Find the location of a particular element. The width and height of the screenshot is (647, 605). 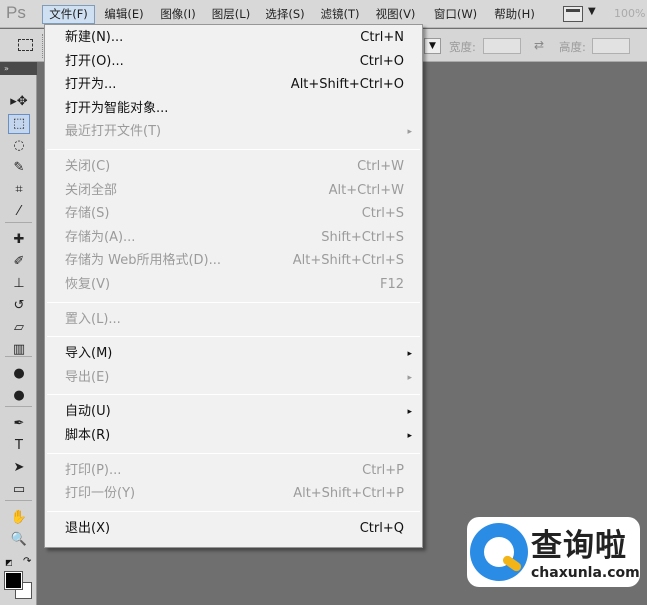

history-brush-tool-icon: ↺ is located at coordinates (19, 306).